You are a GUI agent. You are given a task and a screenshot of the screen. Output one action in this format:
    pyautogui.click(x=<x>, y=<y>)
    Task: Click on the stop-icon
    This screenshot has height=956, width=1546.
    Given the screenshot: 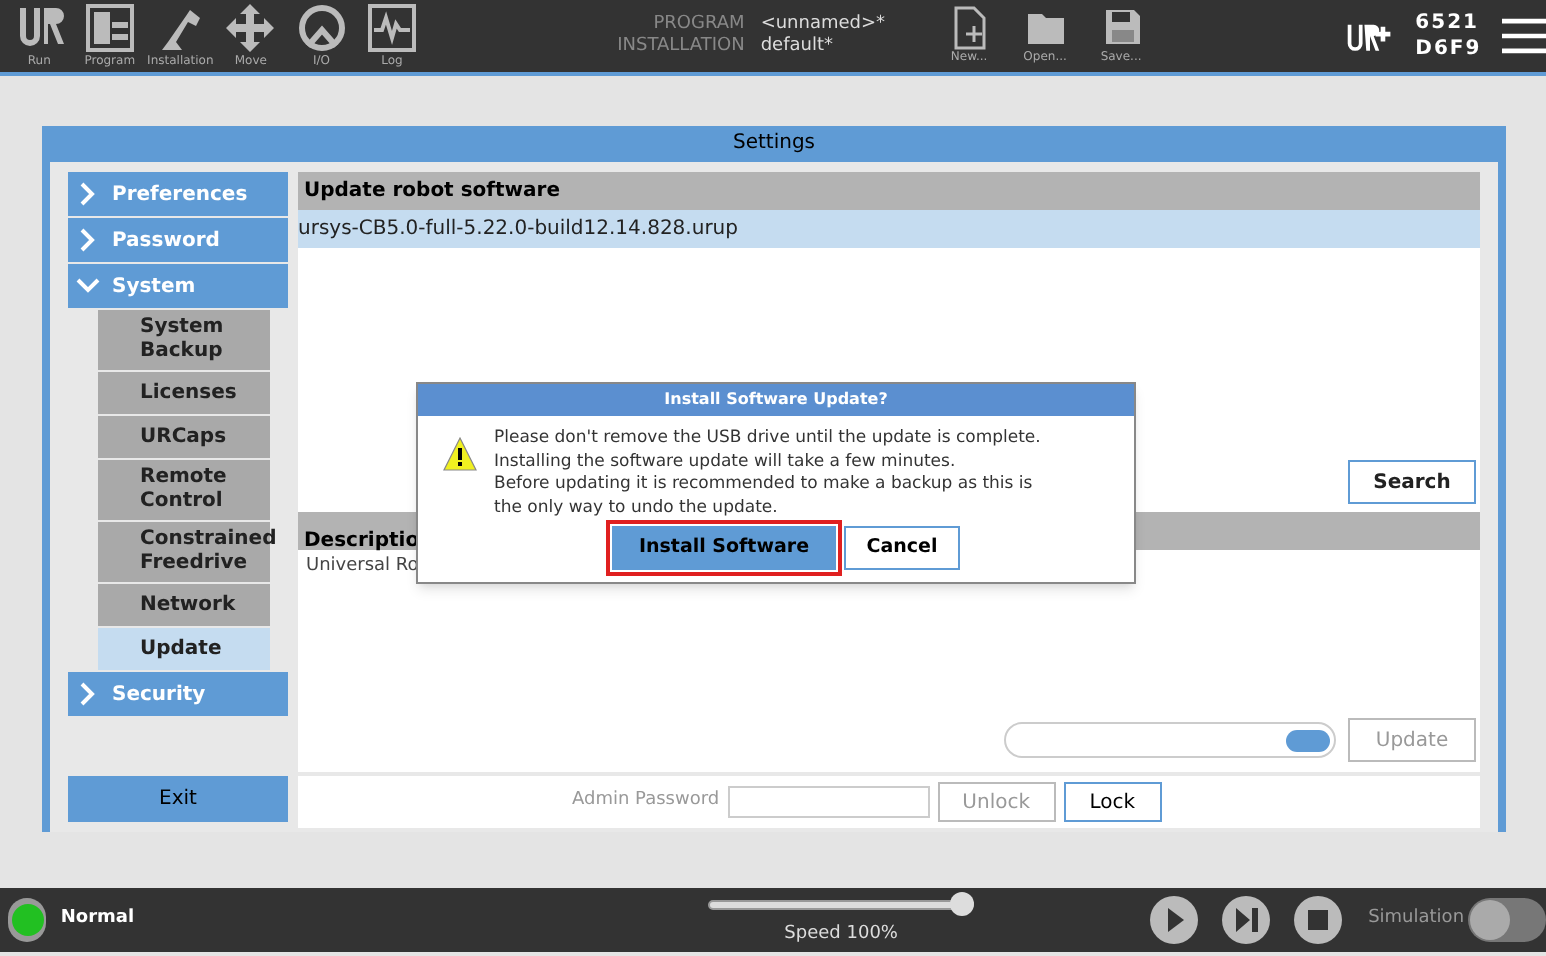 What is the action you would take?
    pyautogui.click(x=1318, y=920)
    